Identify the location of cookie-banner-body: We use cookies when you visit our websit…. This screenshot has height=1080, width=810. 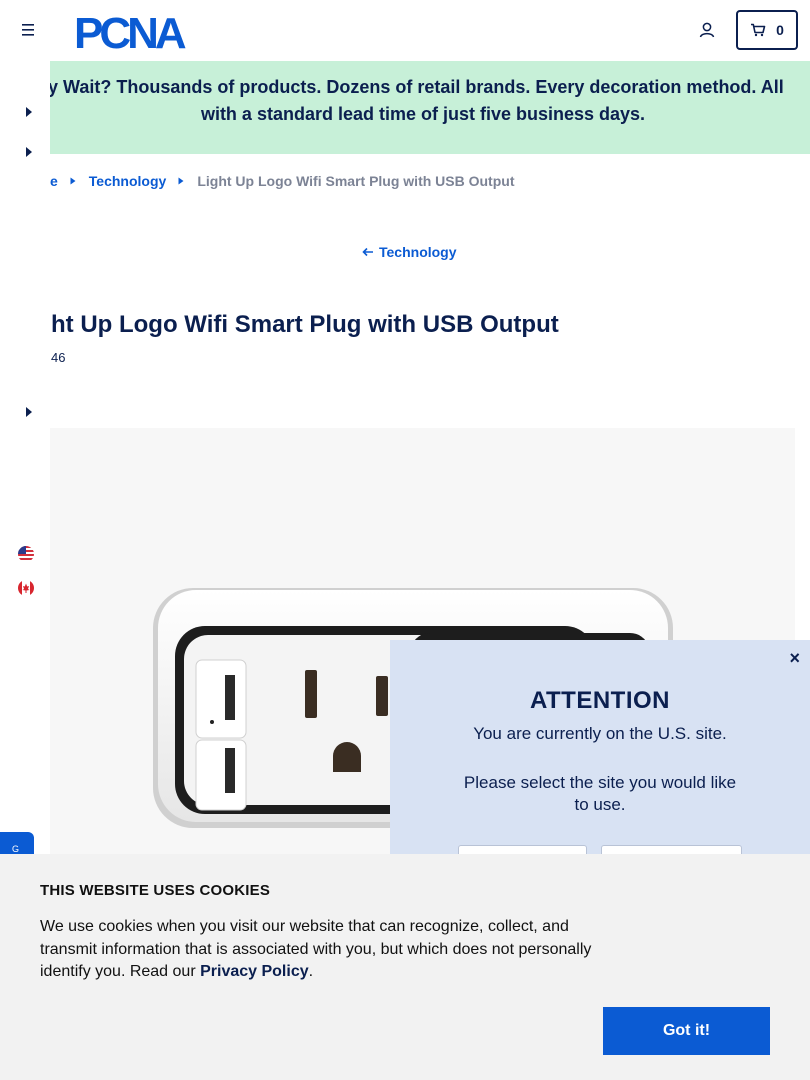
(316, 949).